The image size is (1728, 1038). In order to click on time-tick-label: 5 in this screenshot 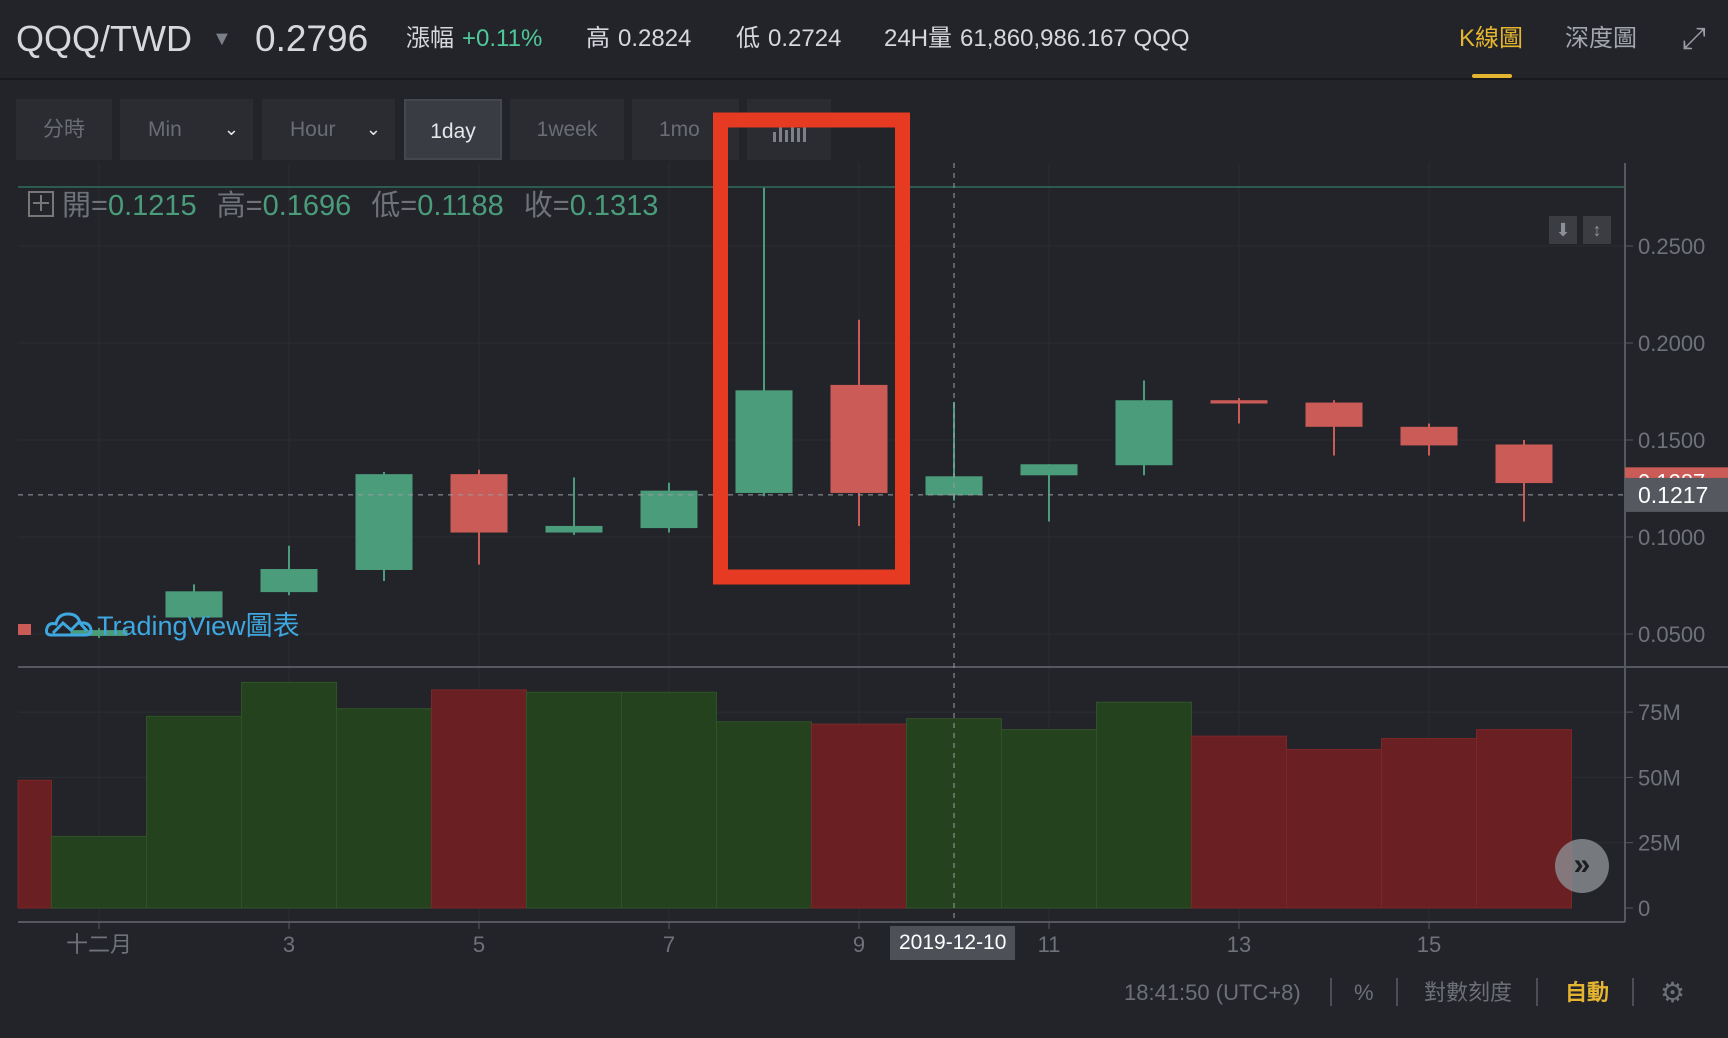, I will do `click(479, 944)`.